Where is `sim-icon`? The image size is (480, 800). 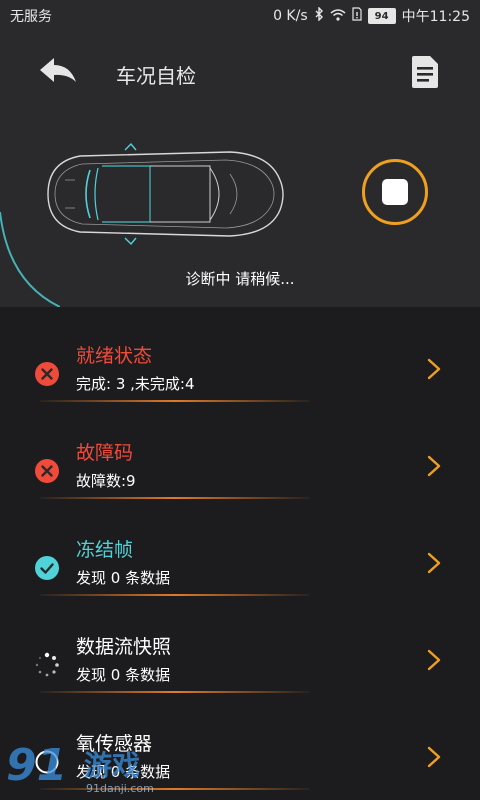 sim-icon is located at coordinates (357, 16).